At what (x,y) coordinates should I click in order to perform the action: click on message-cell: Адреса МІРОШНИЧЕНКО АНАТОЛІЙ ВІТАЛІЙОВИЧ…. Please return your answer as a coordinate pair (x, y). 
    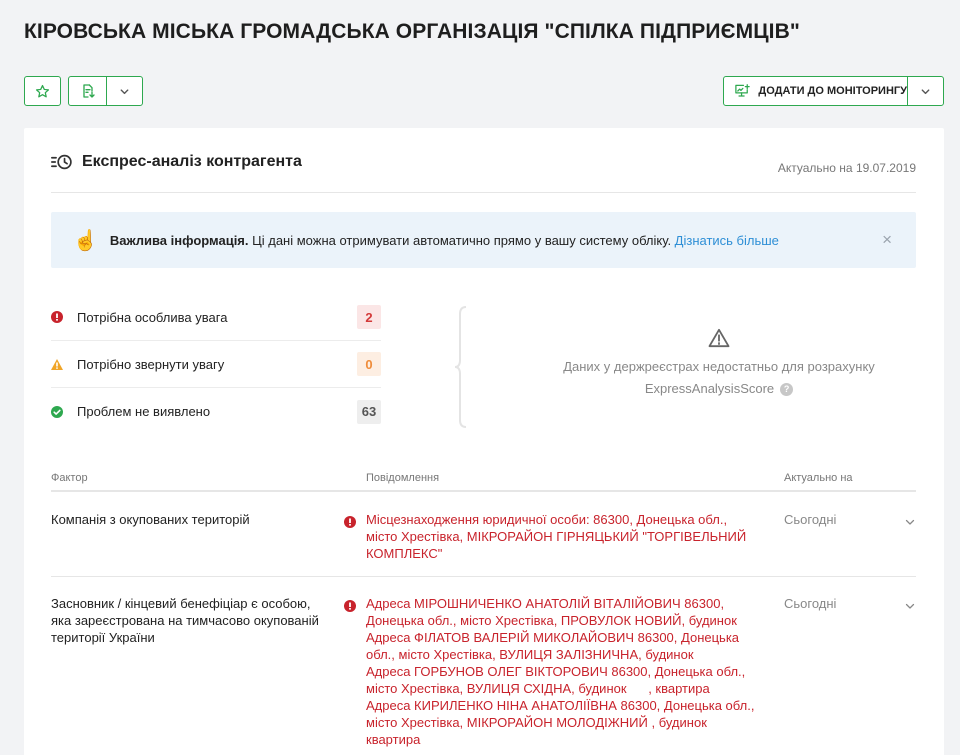
    Looking at the image, I should click on (561, 671).